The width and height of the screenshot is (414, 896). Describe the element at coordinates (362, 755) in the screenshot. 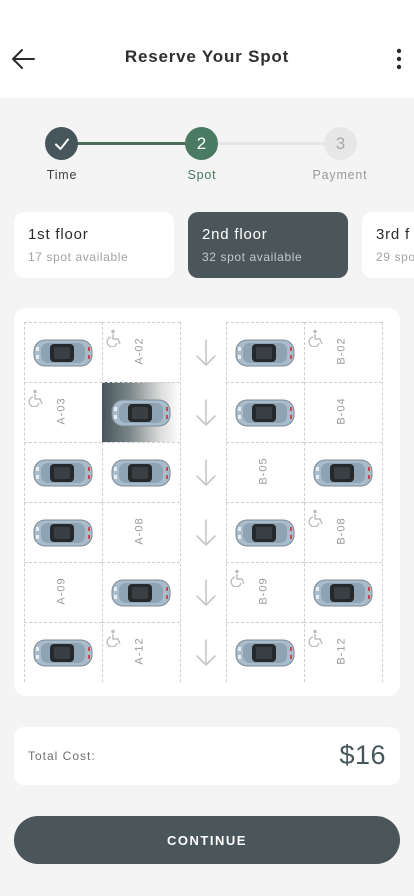

I see `total-cost-value: $16` at that location.